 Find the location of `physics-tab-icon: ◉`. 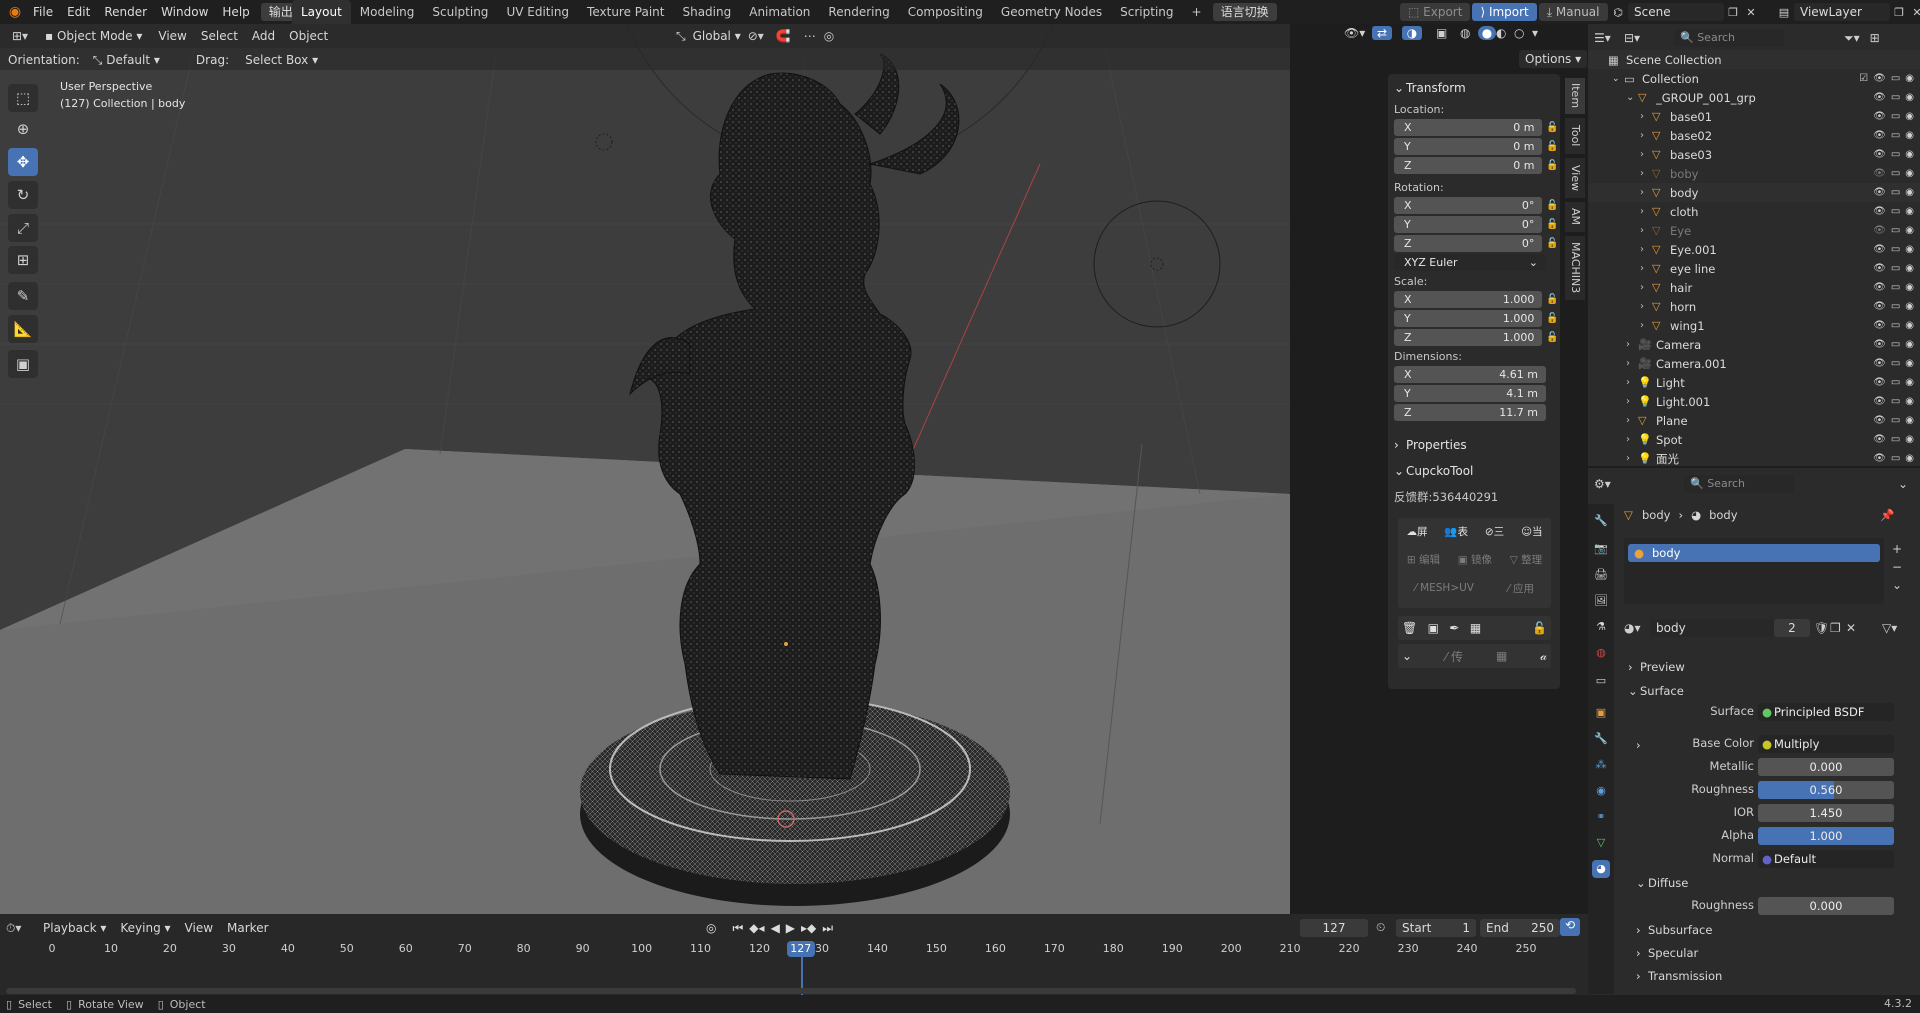

physics-tab-icon: ◉ is located at coordinates (1601, 791).